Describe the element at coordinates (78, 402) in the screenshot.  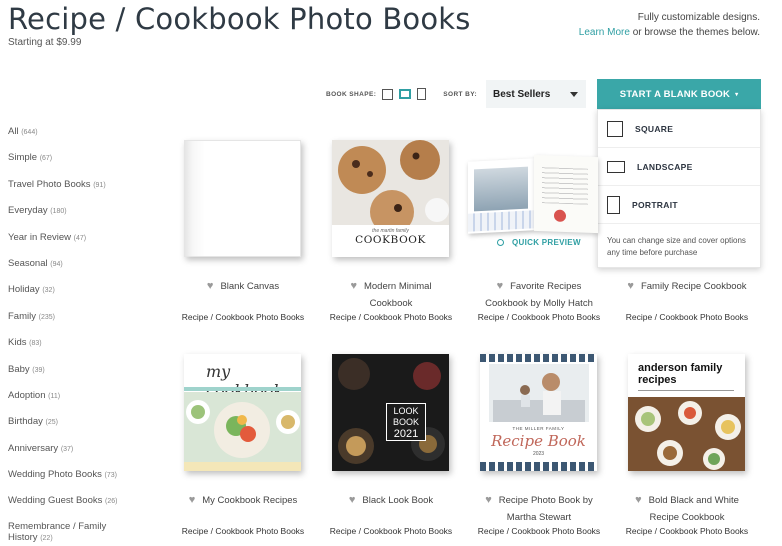
I see `sidebar-item-adoption: Adoption (11)` at that location.